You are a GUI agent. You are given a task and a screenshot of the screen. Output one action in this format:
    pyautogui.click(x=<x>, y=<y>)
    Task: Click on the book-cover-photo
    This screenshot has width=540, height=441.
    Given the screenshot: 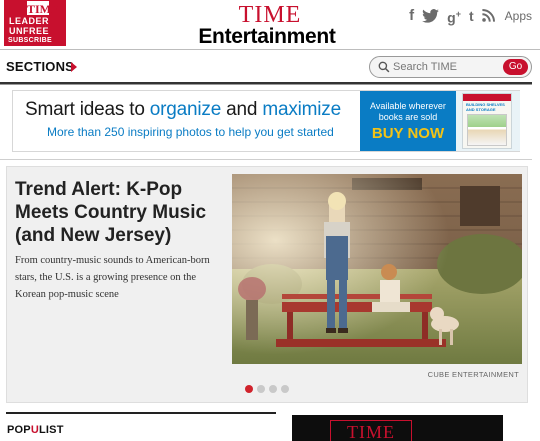 What is the action you would take?
    pyautogui.click(x=487, y=130)
    